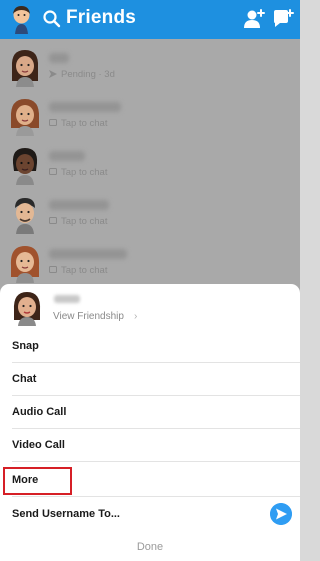  Describe the element at coordinates (281, 514) in the screenshot. I see `send-arrow-icon` at that location.